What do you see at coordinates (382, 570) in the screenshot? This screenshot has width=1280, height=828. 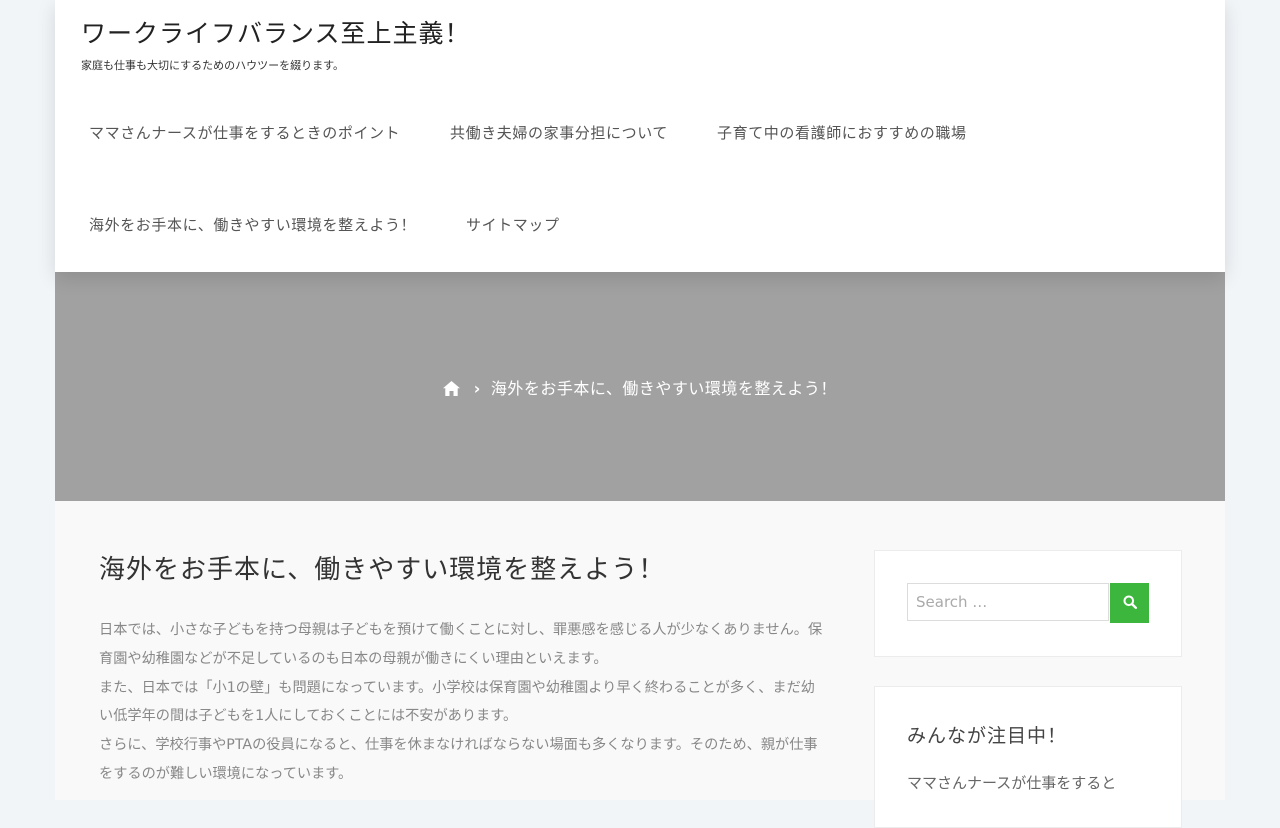 I see `post-title: 海外をお手本に、働きやすい環境を整えよう！` at bounding box center [382, 570].